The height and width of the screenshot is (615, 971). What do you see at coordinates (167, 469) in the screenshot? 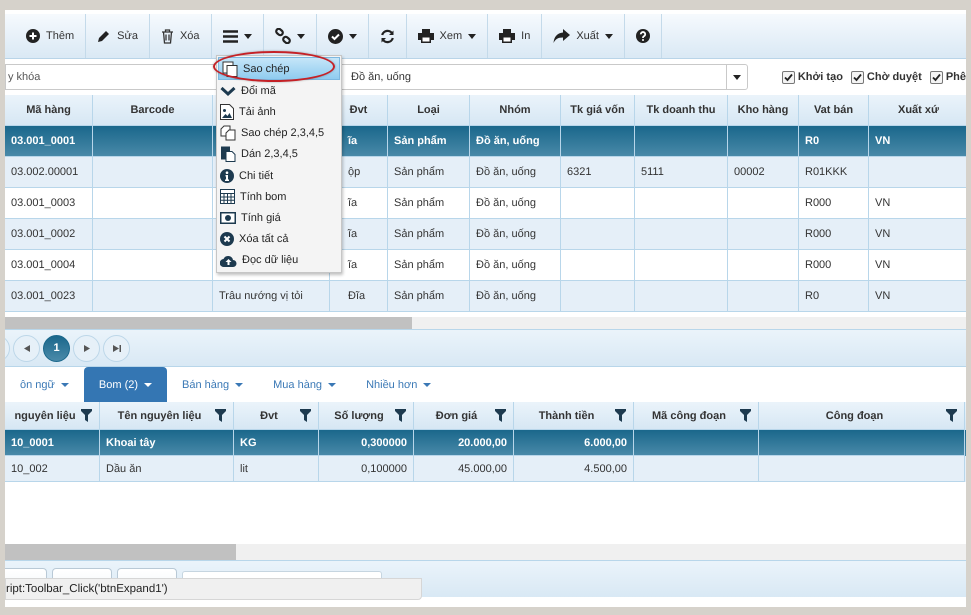
I see `table-cell: Dầu ăn` at bounding box center [167, 469].